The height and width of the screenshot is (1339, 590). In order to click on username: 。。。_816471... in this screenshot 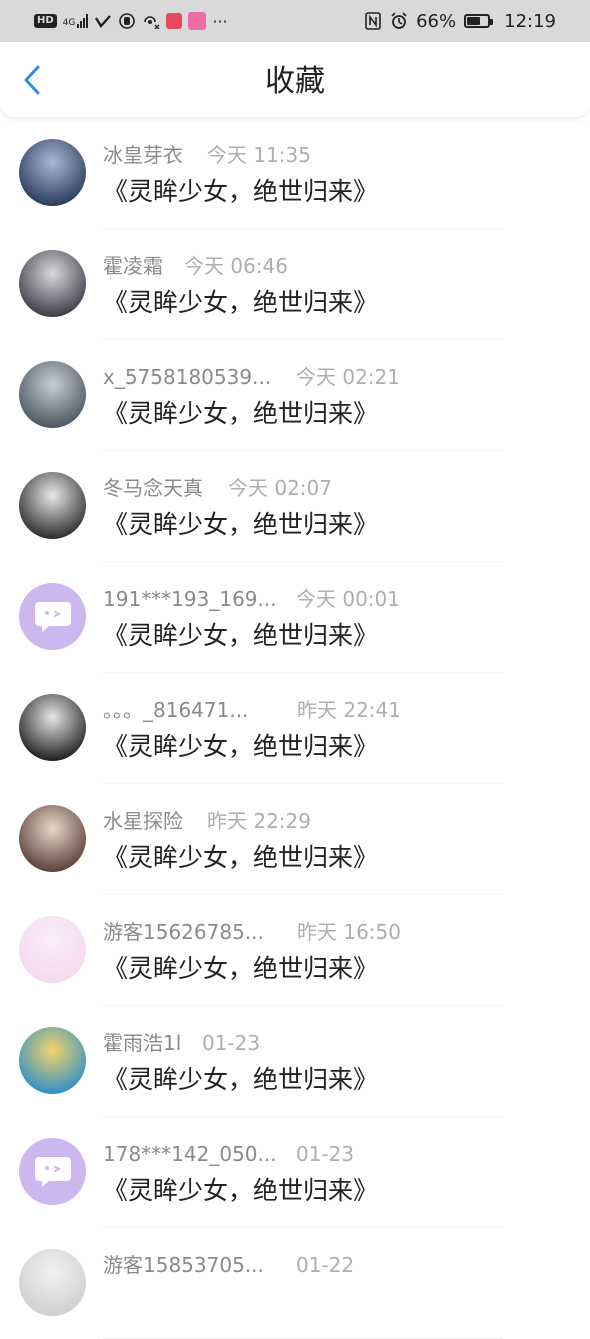, I will do `click(175, 710)`.